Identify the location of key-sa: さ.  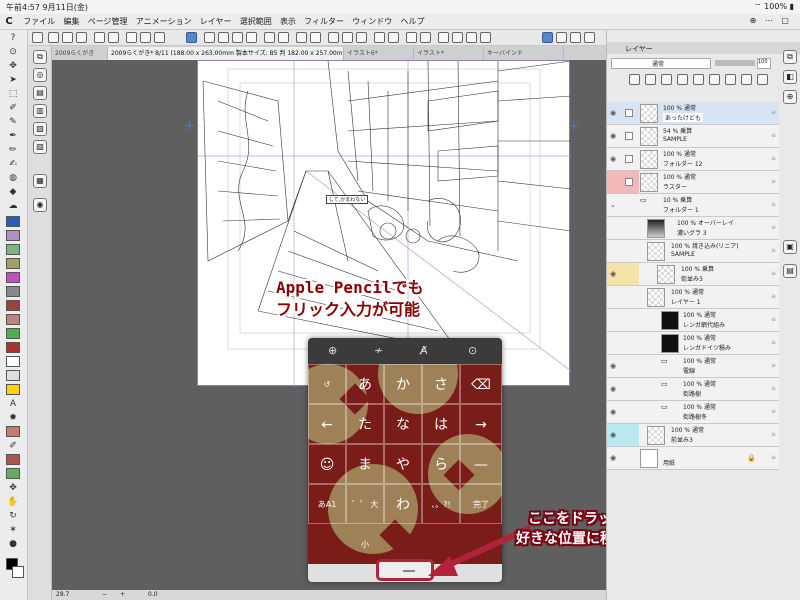
(441, 384).